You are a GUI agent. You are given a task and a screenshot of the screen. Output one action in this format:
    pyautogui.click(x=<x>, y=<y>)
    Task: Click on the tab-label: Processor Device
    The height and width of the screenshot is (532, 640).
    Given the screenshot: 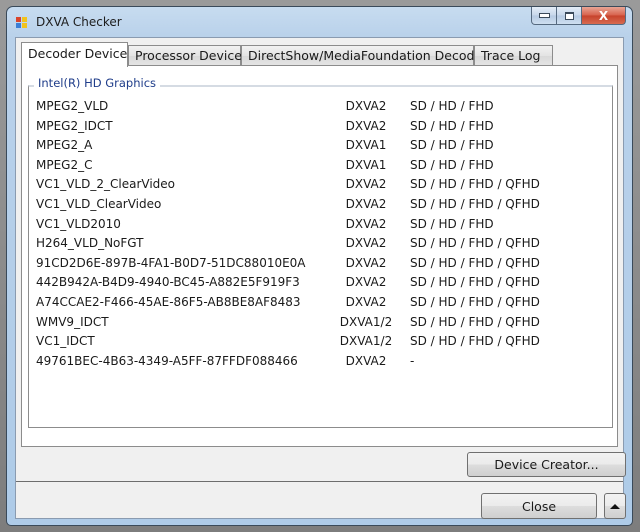 What is the action you would take?
    pyautogui.click(x=188, y=55)
    